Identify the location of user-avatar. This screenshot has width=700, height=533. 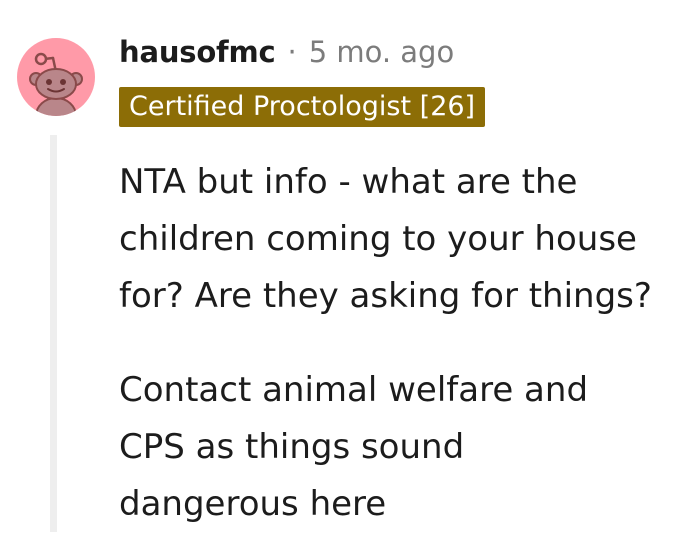
(56, 77).